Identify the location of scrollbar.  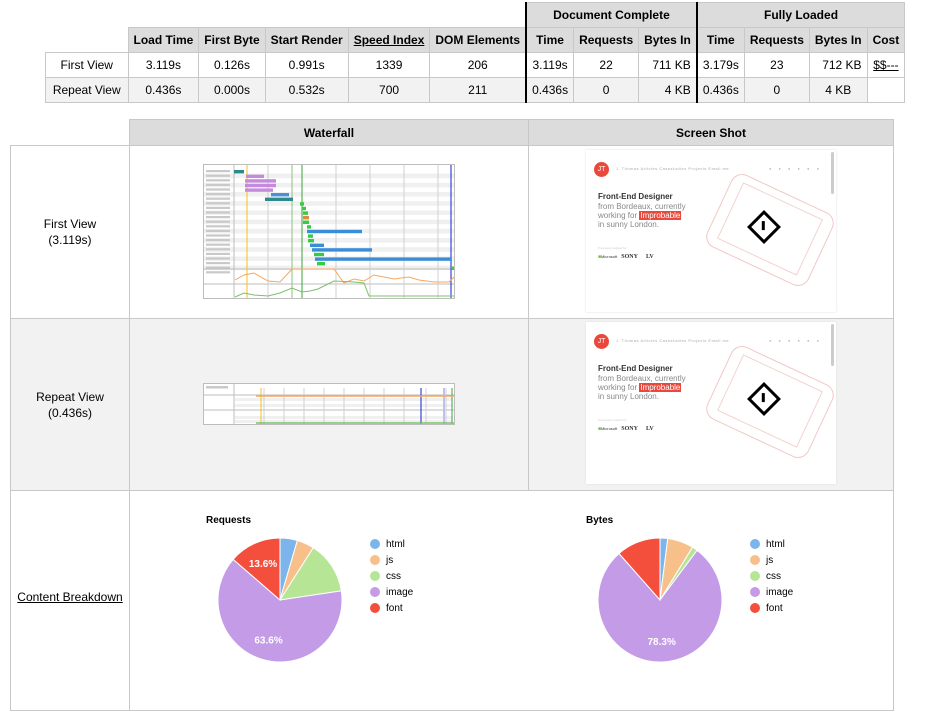
(832, 345).